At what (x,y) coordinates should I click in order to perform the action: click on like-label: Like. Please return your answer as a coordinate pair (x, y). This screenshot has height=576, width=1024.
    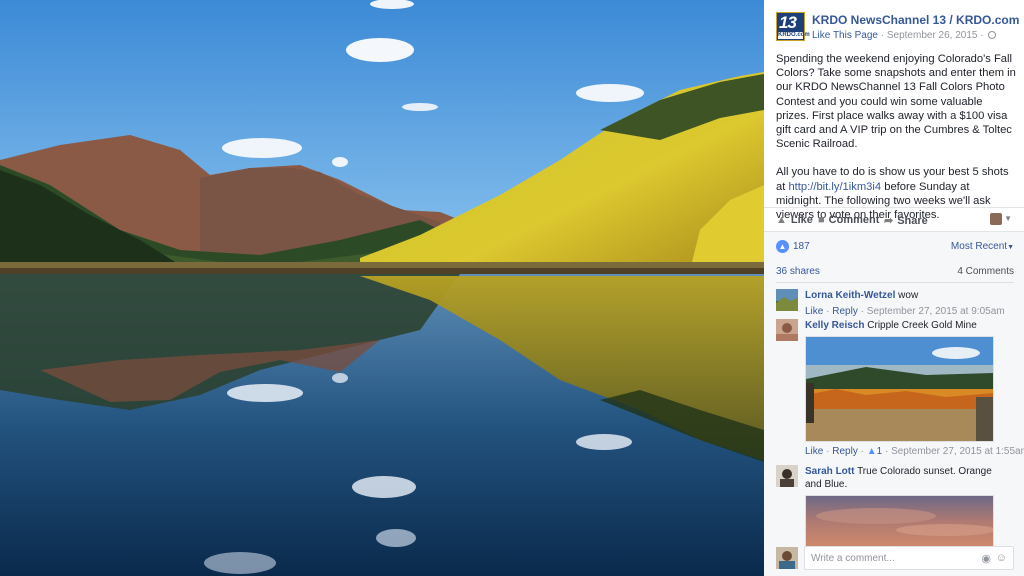
    Looking at the image, I should click on (801, 220).